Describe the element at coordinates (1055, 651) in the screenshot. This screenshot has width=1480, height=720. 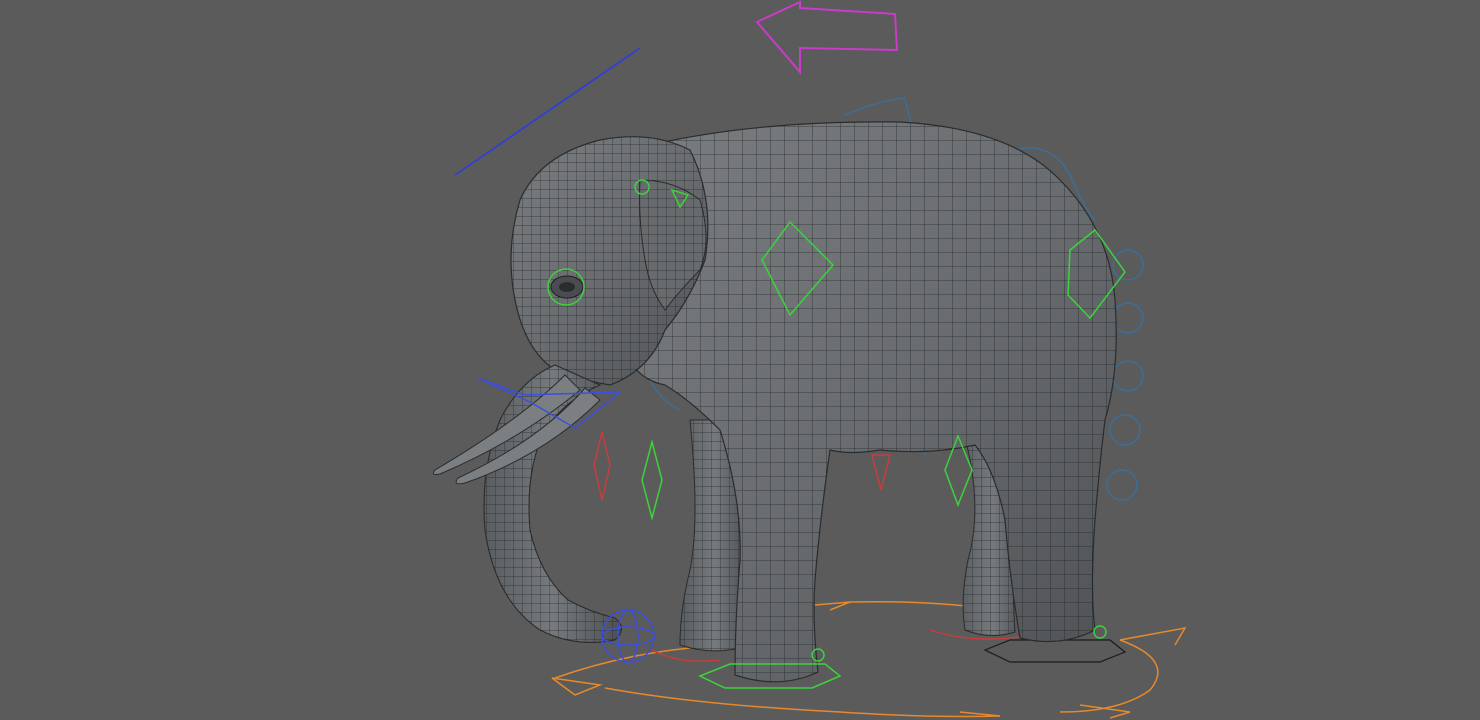
I see `back-foot-footprint` at that location.